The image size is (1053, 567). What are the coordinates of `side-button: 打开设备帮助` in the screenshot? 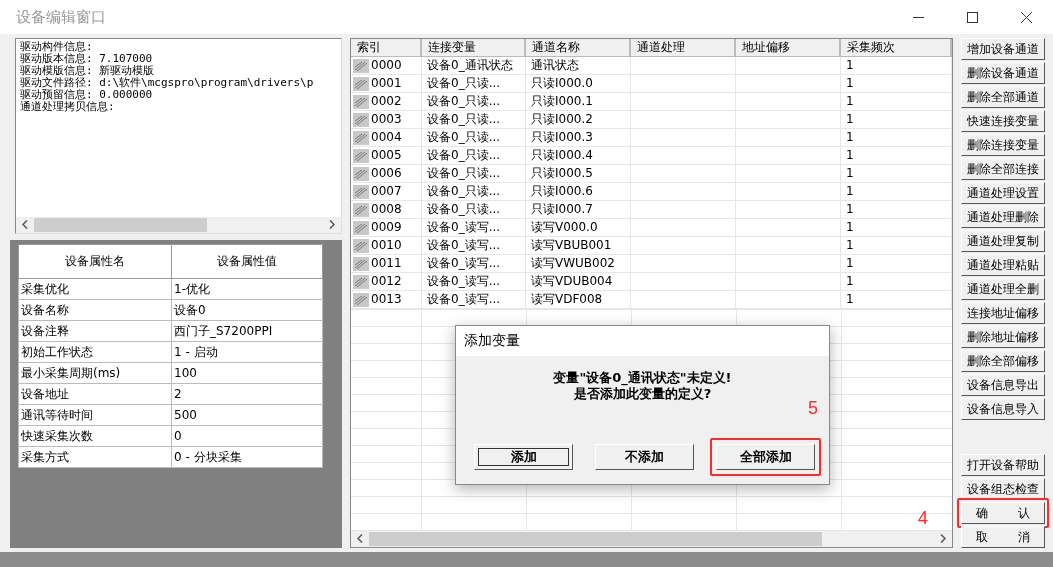 It's located at (1003, 465).